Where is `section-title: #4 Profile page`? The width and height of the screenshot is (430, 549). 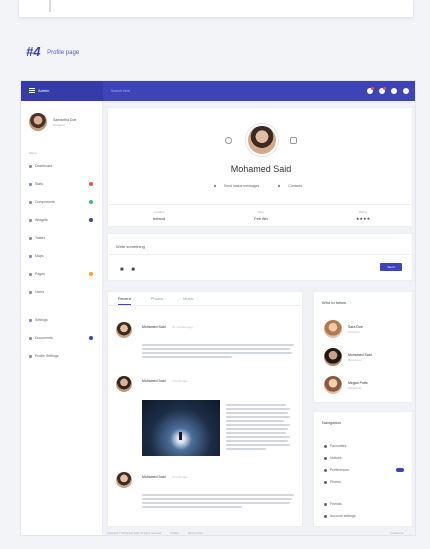
section-title: #4 Profile page is located at coordinates (52, 51).